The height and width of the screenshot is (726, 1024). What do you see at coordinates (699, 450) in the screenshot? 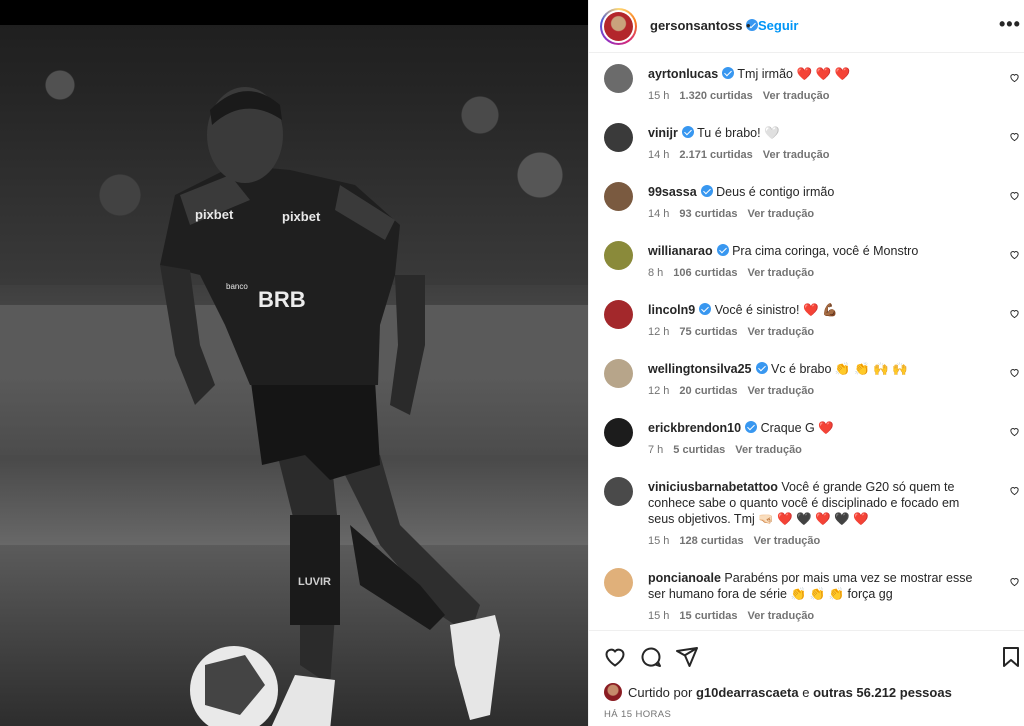
I see `comment-likes: 5 curtidas` at bounding box center [699, 450].